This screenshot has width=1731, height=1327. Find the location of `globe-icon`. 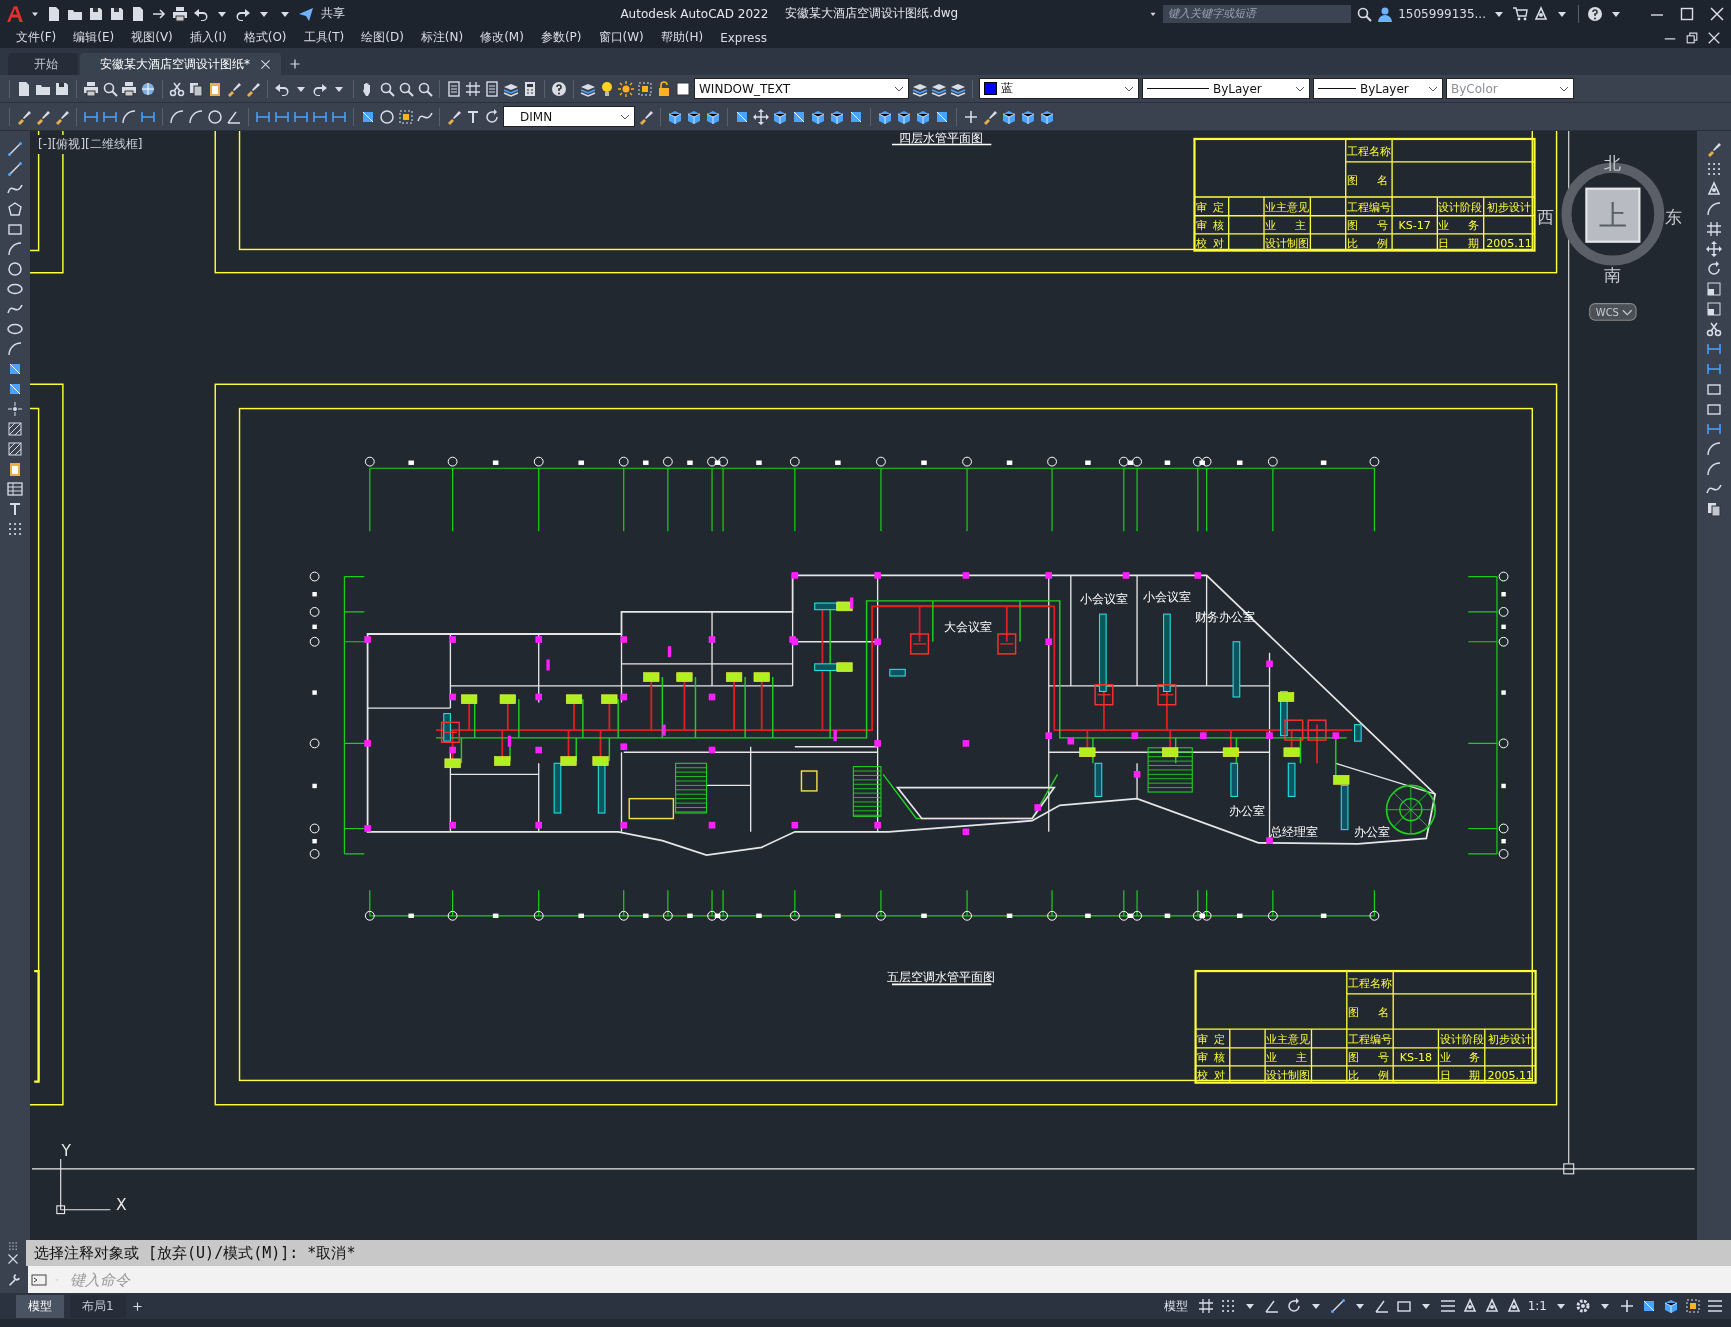

globe-icon is located at coordinates (148, 88).